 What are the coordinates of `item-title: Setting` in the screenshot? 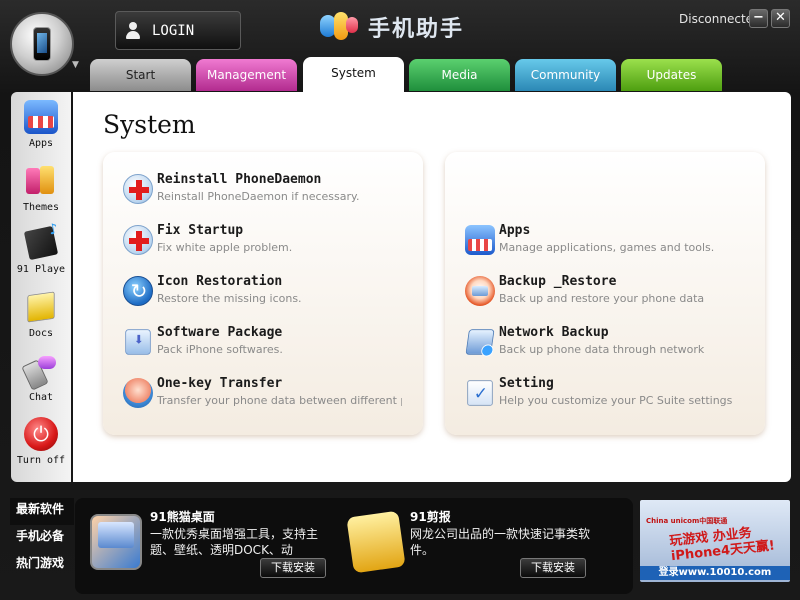 It's located at (526, 383).